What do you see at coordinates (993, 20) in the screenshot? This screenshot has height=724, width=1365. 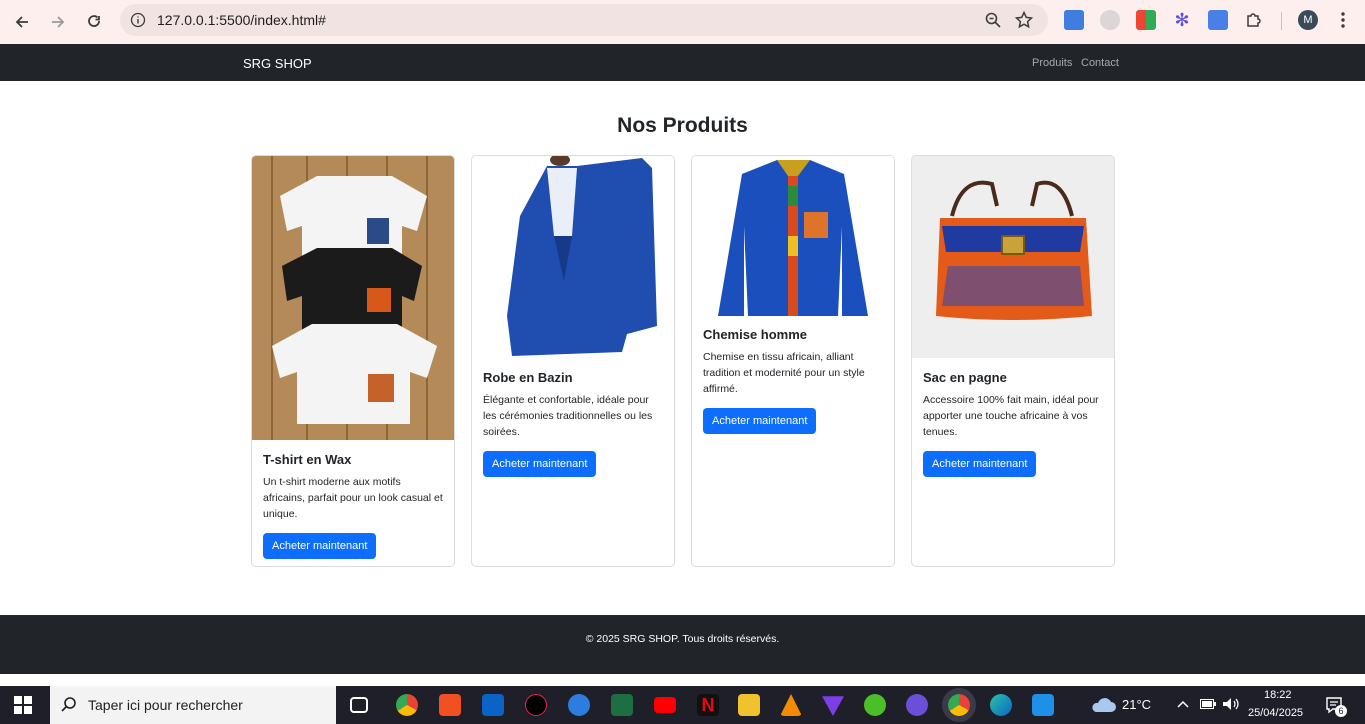 I see `zoom-icon` at bounding box center [993, 20].